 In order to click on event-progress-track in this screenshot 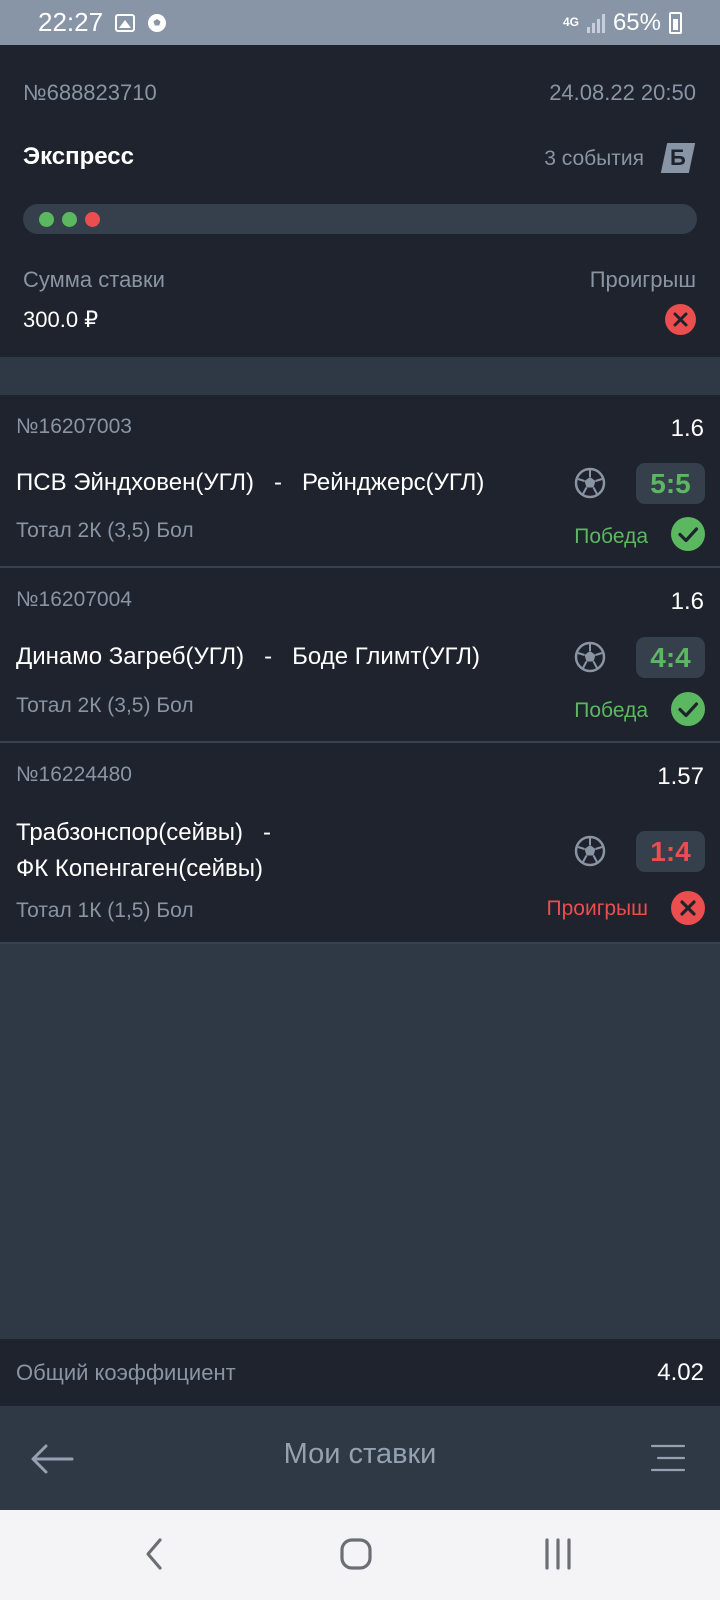, I will do `click(360, 219)`.